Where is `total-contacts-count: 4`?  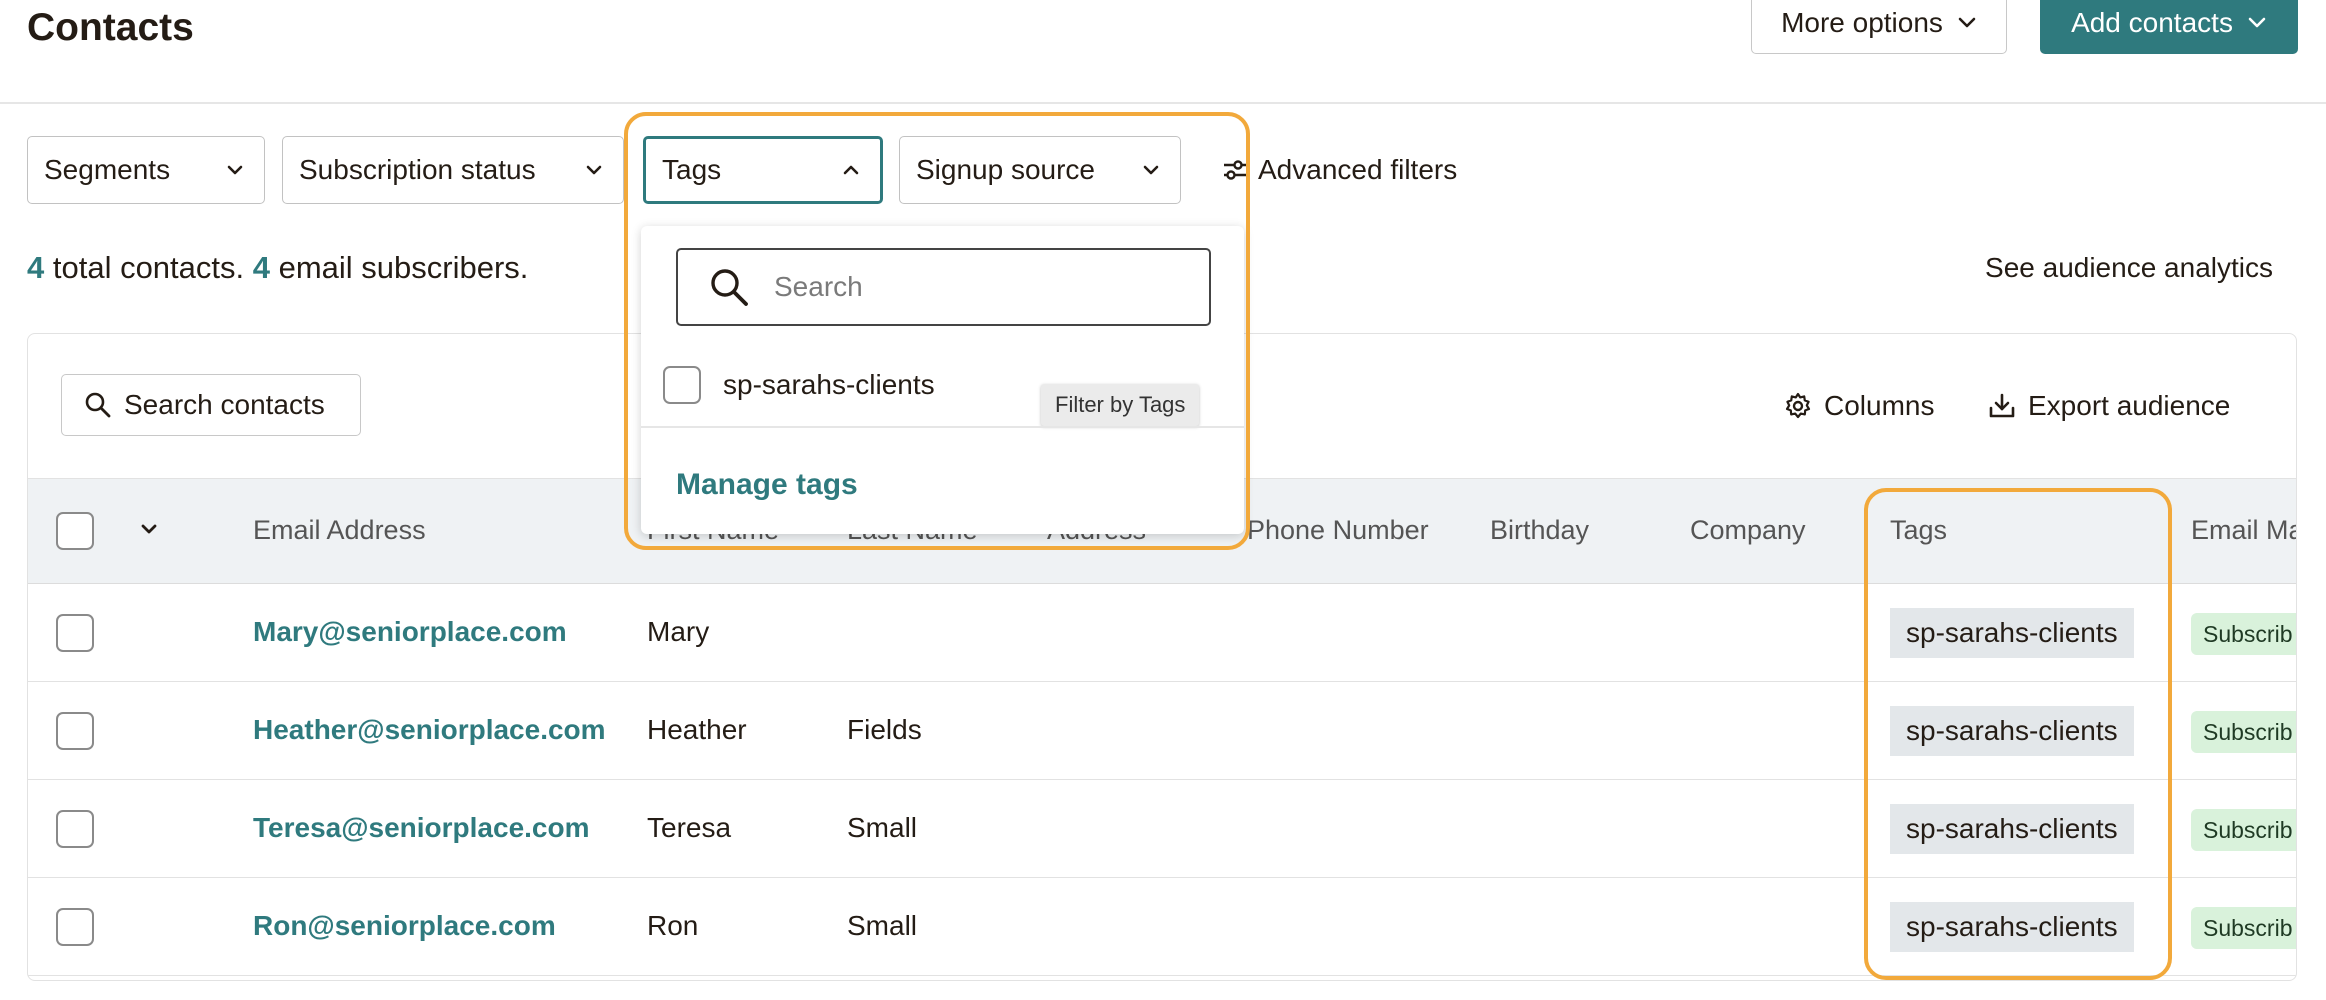 total-contacts-count: 4 is located at coordinates (36, 267).